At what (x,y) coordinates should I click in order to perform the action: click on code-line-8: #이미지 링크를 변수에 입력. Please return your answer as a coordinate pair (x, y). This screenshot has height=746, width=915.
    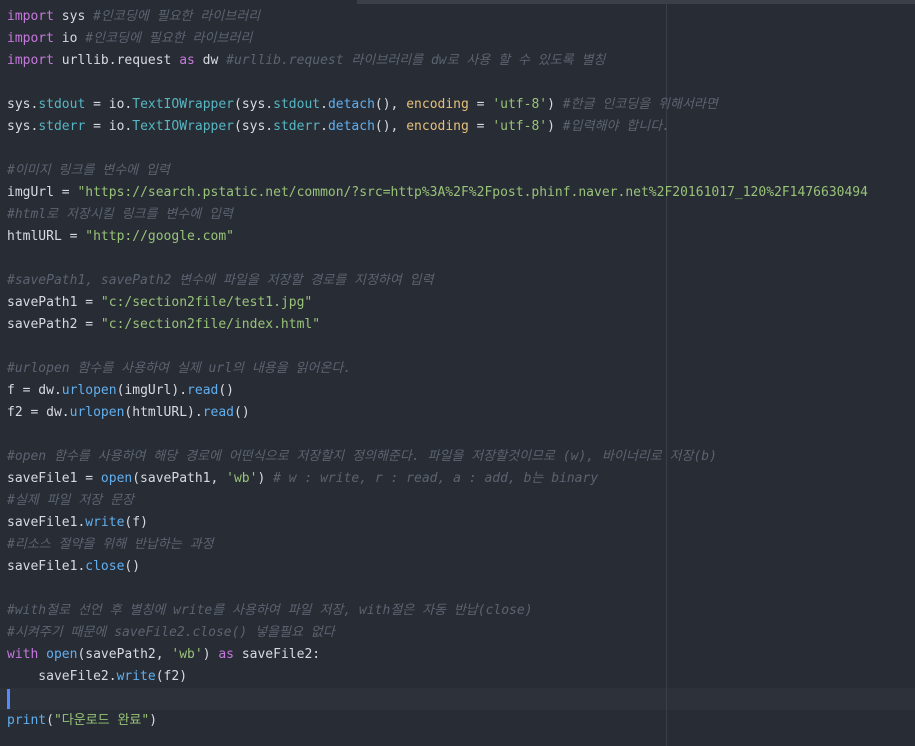
    Looking at the image, I should click on (461, 171).